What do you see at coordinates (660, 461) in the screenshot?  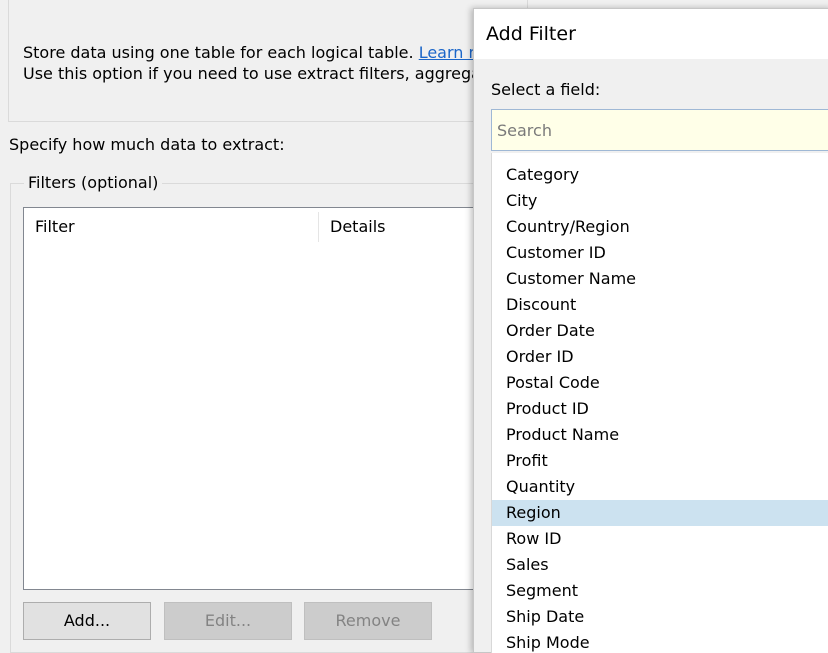 I see `field-list-item: Profit` at bounding box center [660, 461].